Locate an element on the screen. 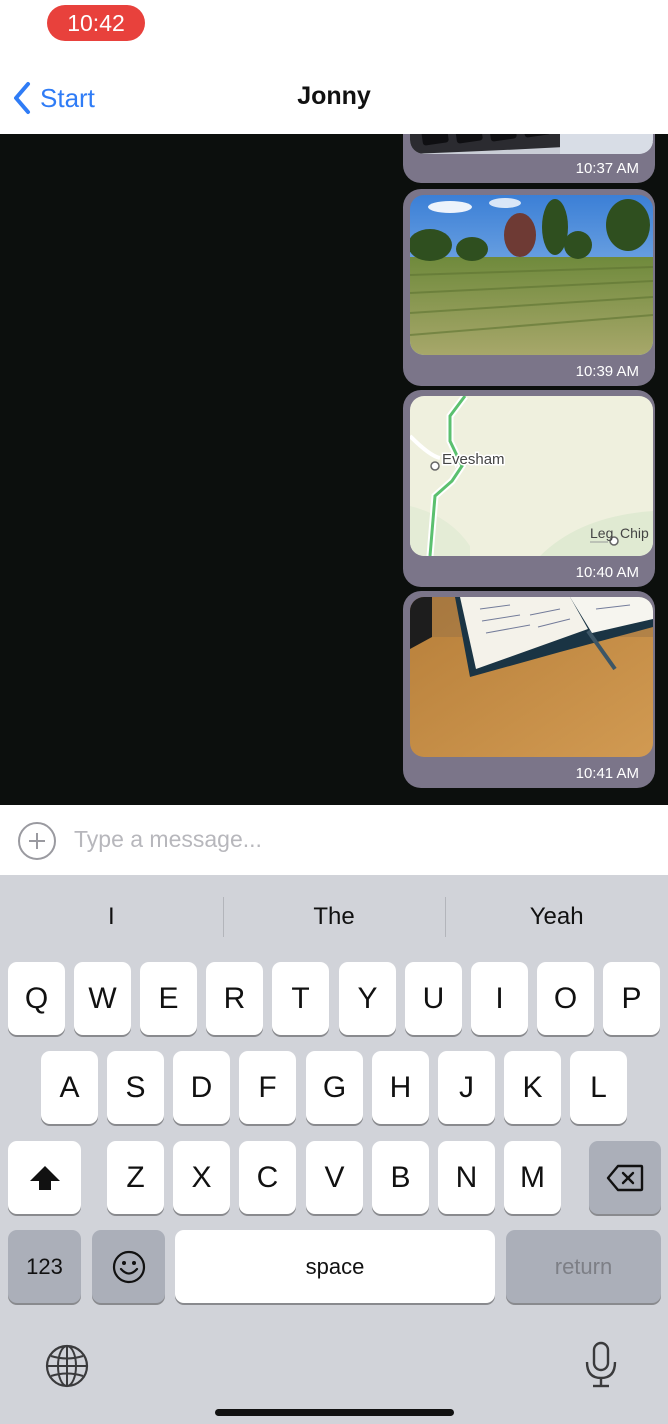 The image size is (668, 1424). key-b: B is located at coordinates (400, 1177).